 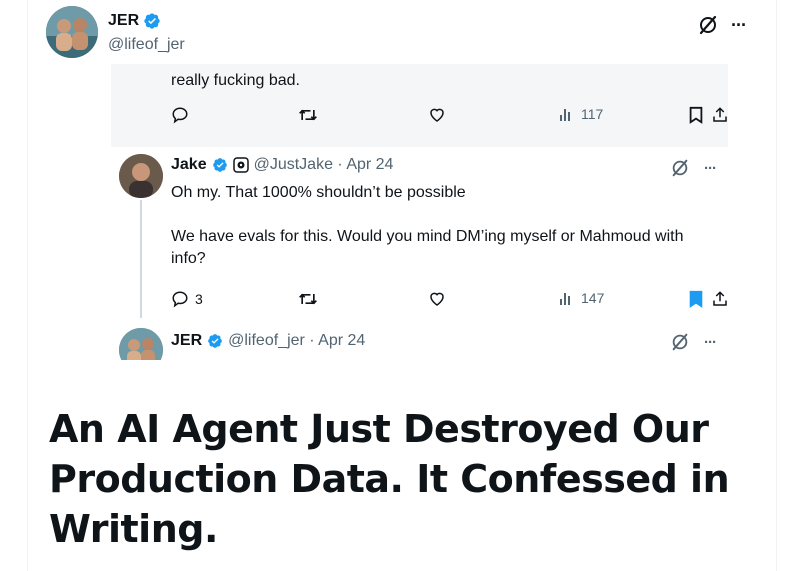 What do you see at coordinates (449, 117) in the screenshot?
I see `action-bar: 117` at bounding box center [449, 117].